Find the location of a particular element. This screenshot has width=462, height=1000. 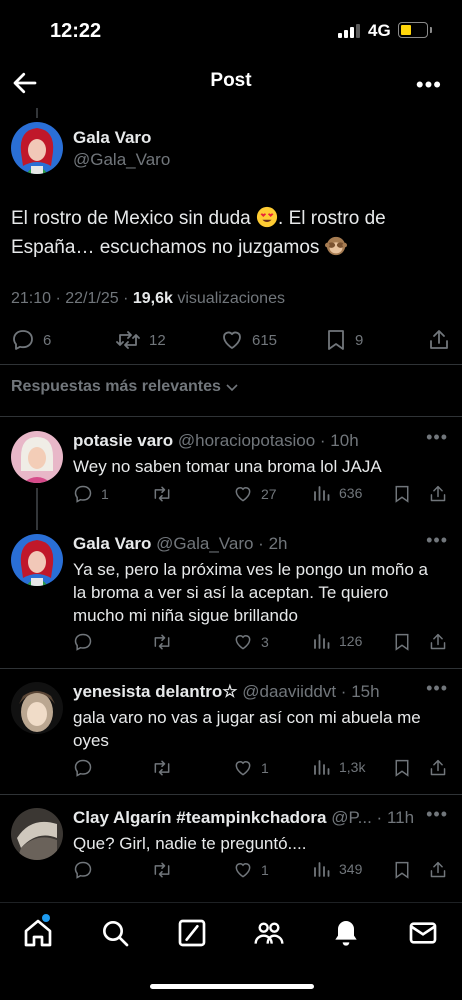

network-label: 4G is located at coordinates (379, 30).